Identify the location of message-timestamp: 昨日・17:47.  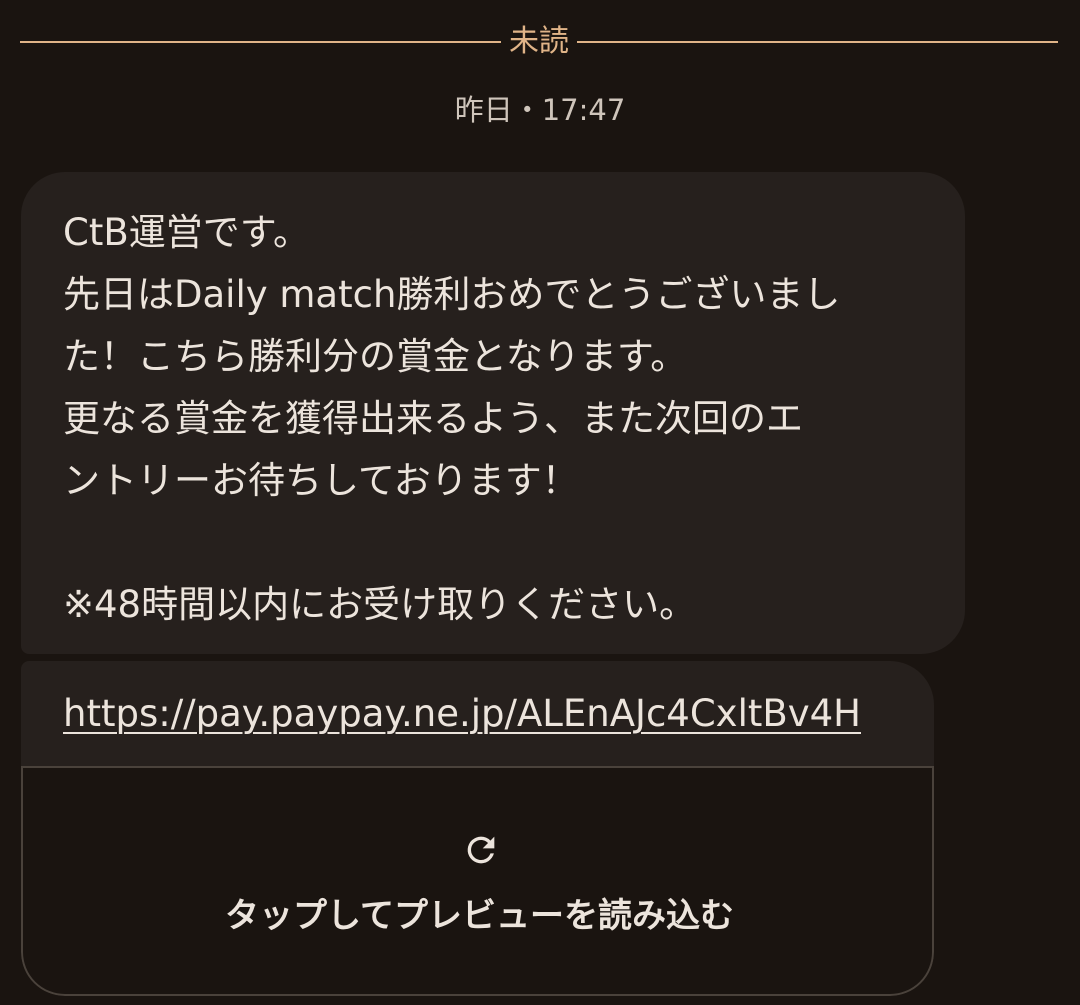
(540, 110).